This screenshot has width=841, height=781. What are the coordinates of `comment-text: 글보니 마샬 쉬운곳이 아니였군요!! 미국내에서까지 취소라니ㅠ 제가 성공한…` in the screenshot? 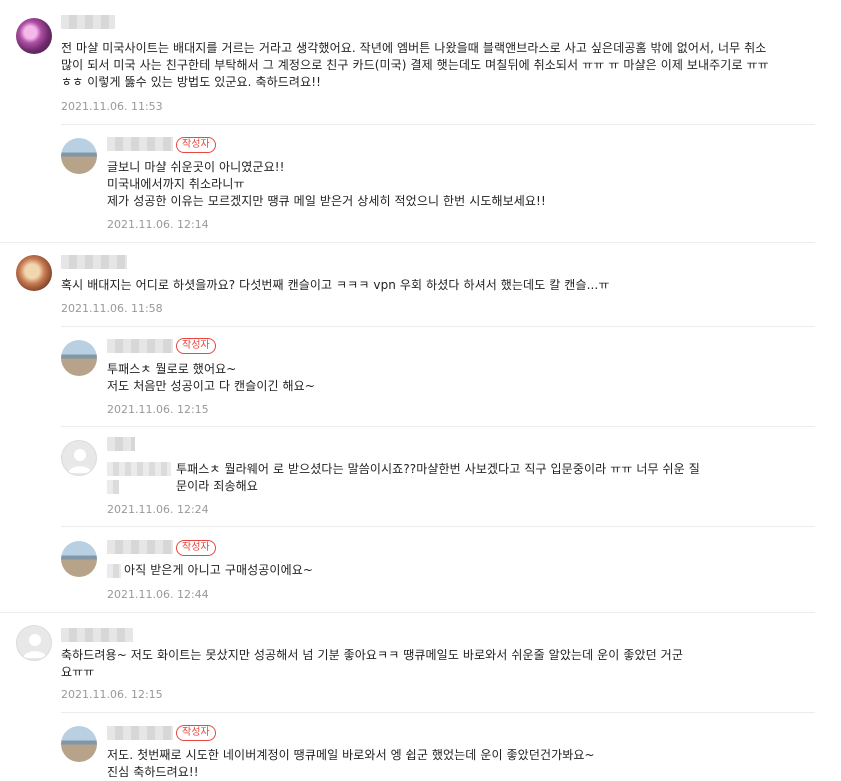 It's located at (326, 184).